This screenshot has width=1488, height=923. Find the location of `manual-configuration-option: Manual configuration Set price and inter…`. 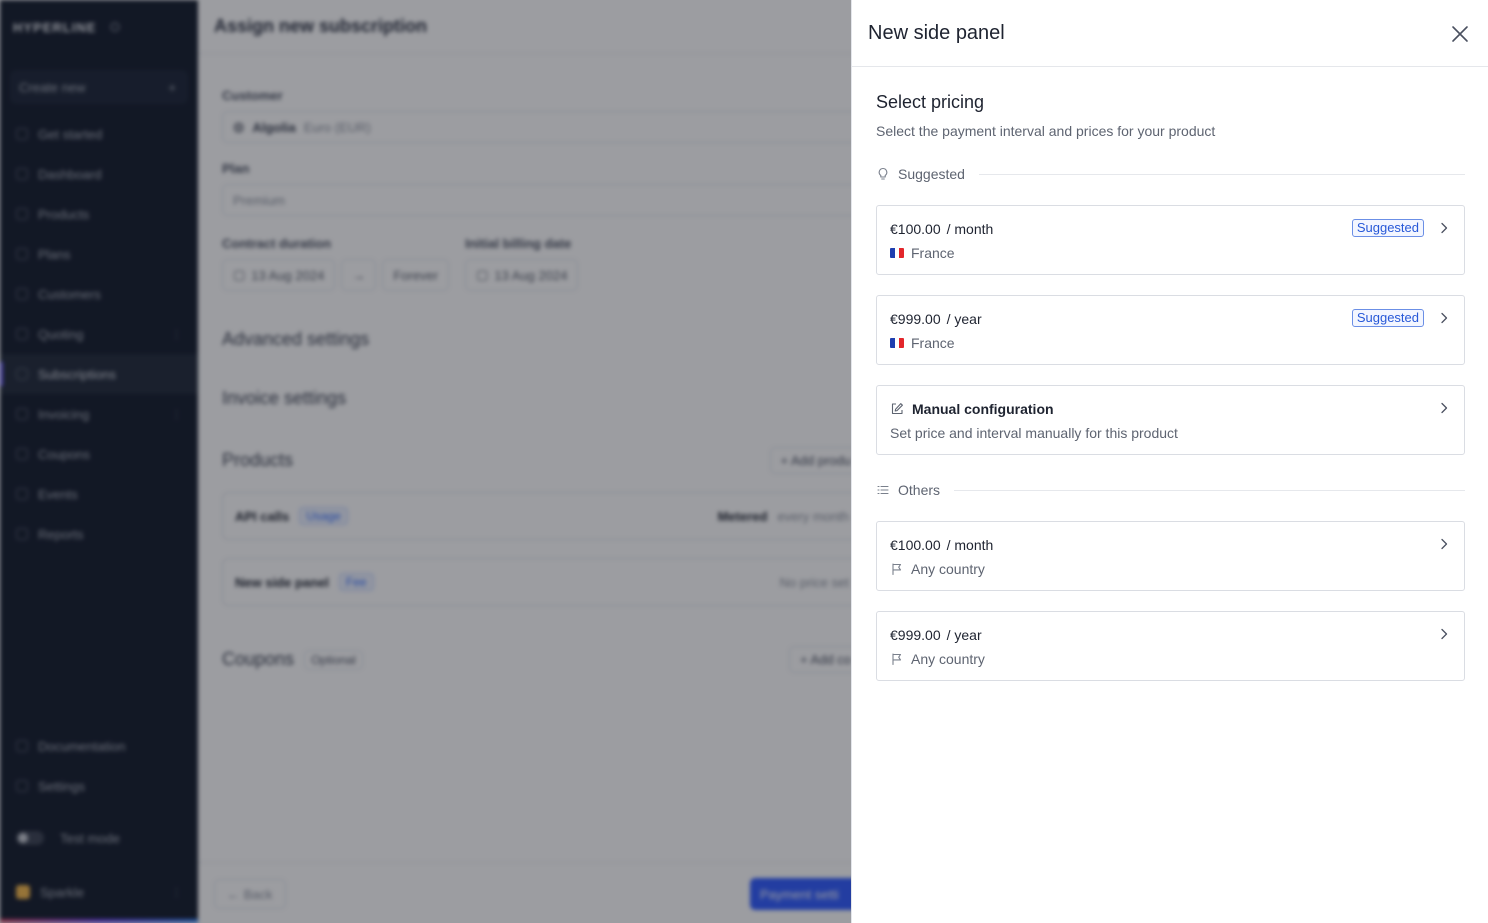

manual-configuration-option: Manual configuration Set price and inter… is located at coordinates (1170, 420).